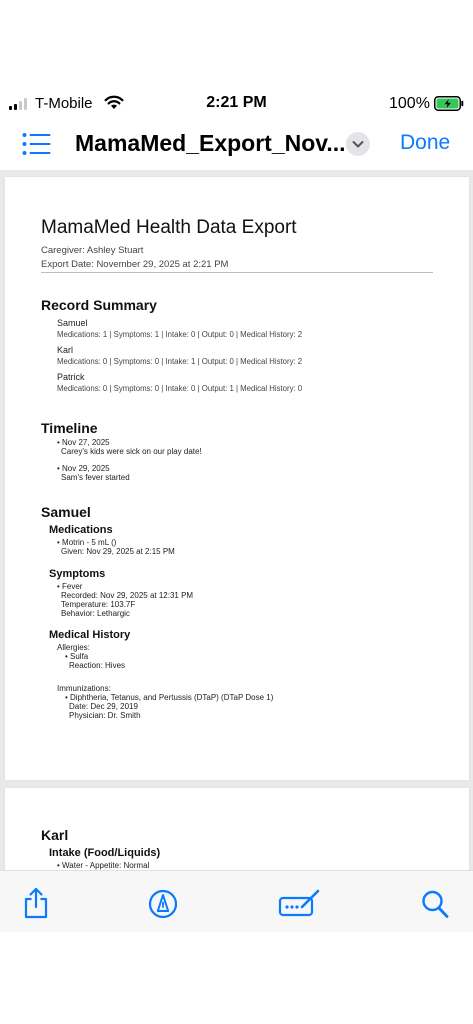  Describe the element at coordinates (36, 903) in the screenshot. I see `share-icon` at that location.